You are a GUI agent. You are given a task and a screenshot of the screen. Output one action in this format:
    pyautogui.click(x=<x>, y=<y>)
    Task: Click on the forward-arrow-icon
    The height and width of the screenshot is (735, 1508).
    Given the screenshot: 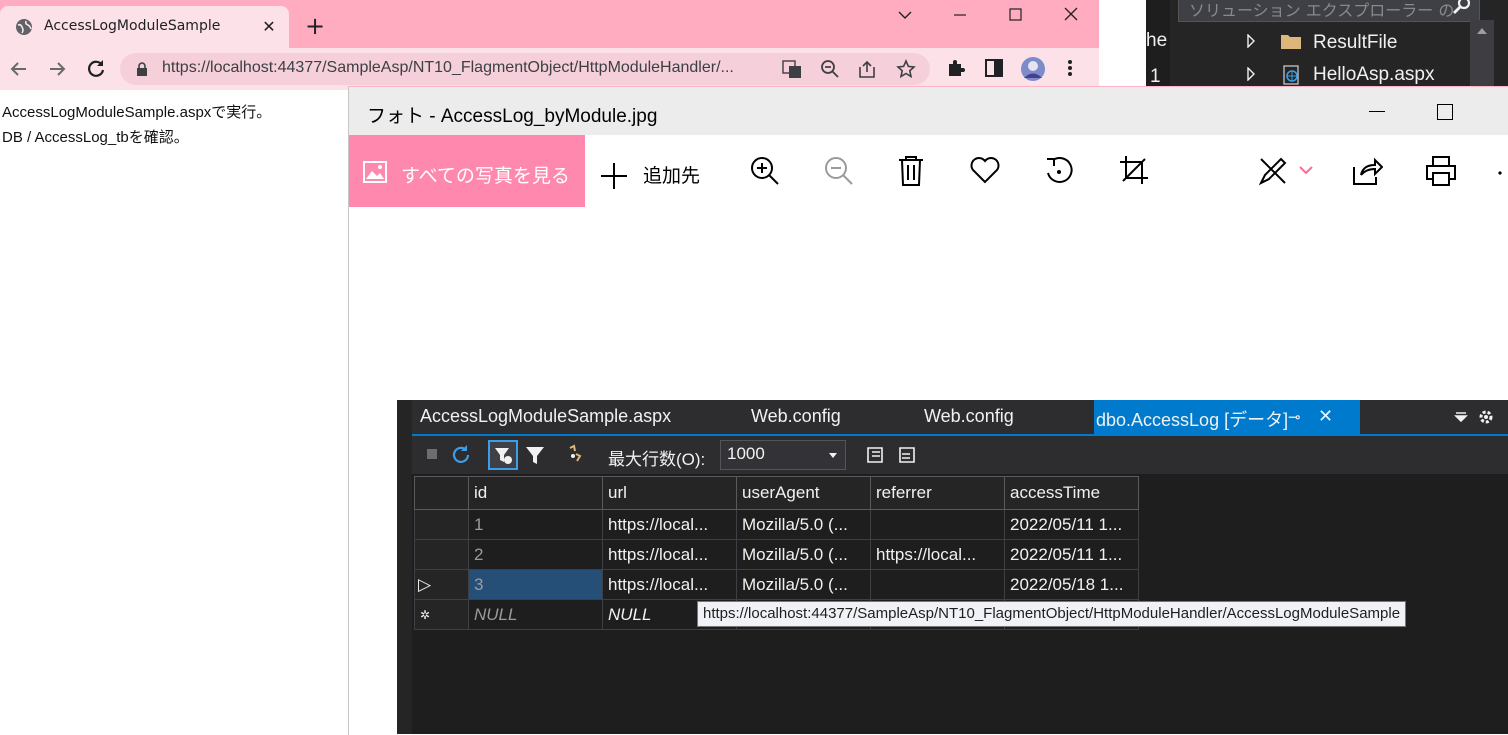 What is the action you would take?
    pyautogui.click(x=57, y=69)
    